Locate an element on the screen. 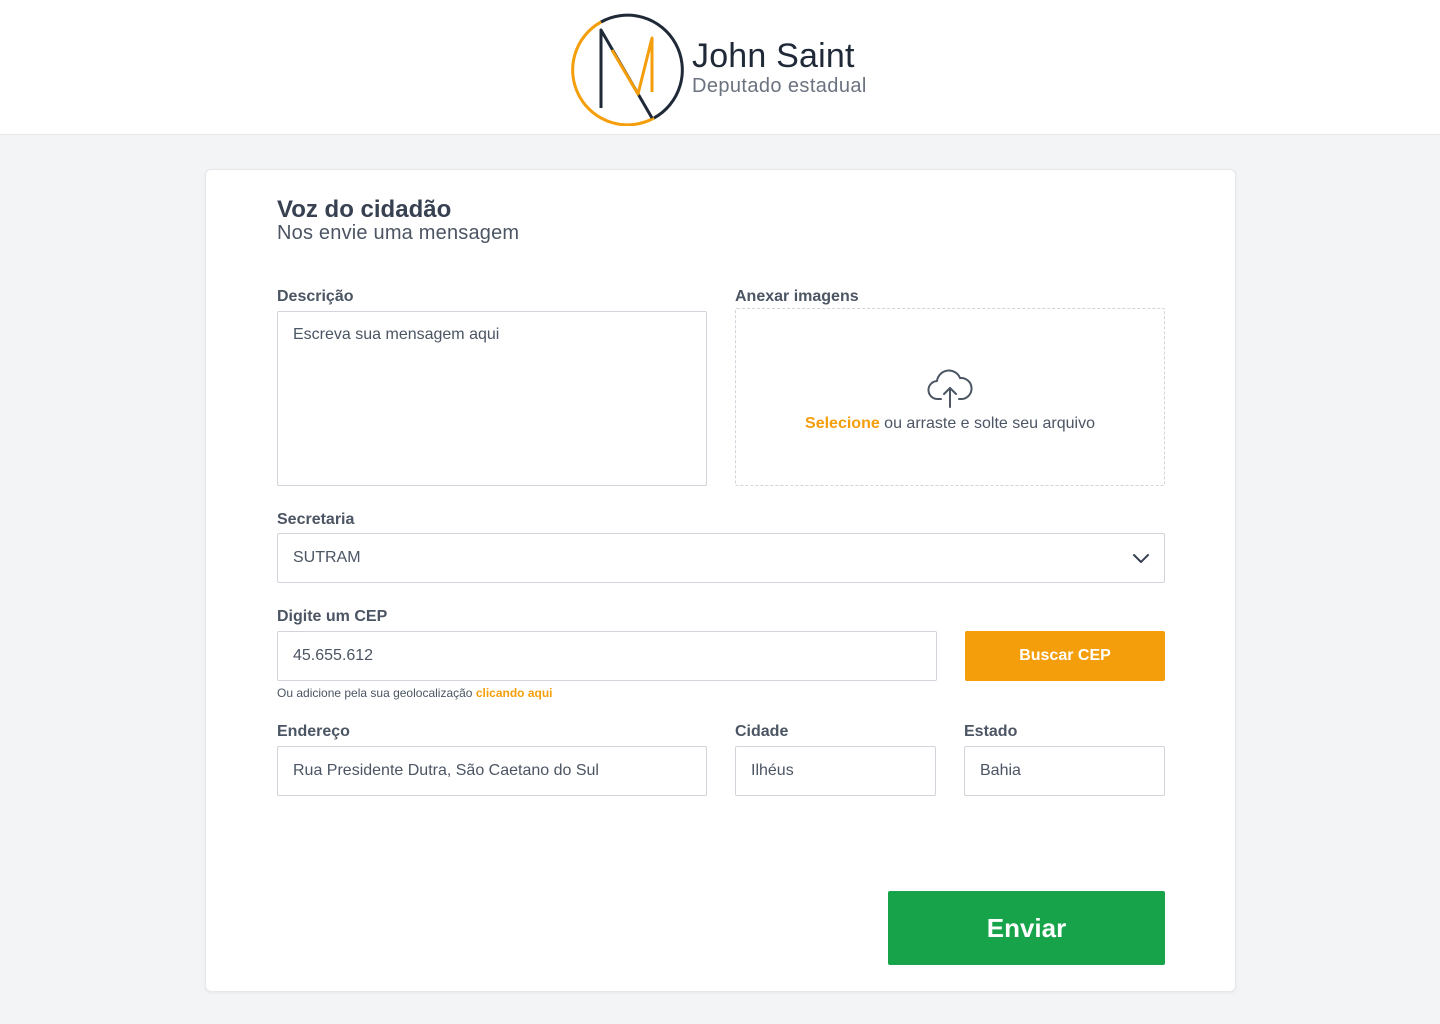 This screenshot has width=1440, height=1024. cep-value: 45.655.612 is located at coordinates (333, 655).